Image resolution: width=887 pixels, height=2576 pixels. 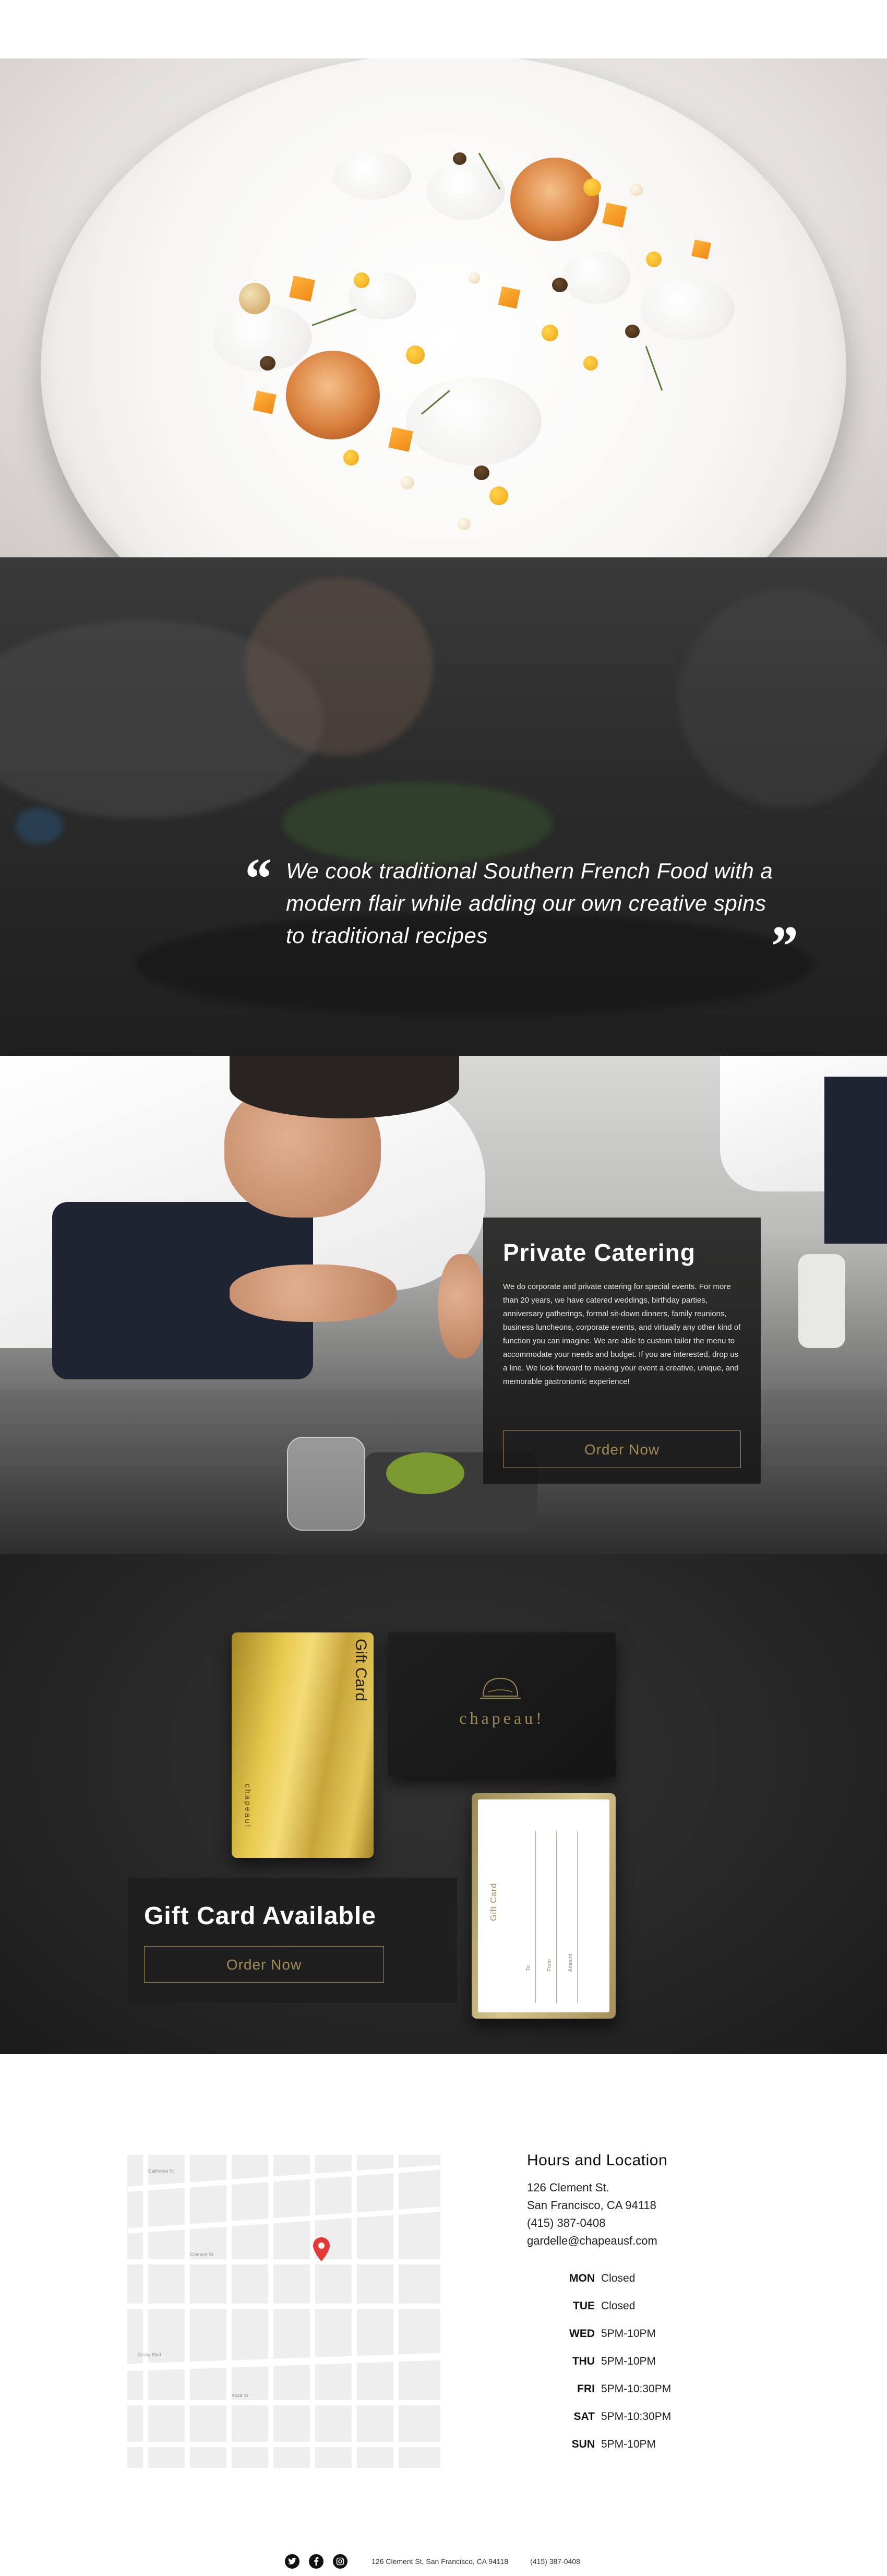 I want to click on hours-row: FRI 5PM-10:30PM, so click(x=631, y=2389).